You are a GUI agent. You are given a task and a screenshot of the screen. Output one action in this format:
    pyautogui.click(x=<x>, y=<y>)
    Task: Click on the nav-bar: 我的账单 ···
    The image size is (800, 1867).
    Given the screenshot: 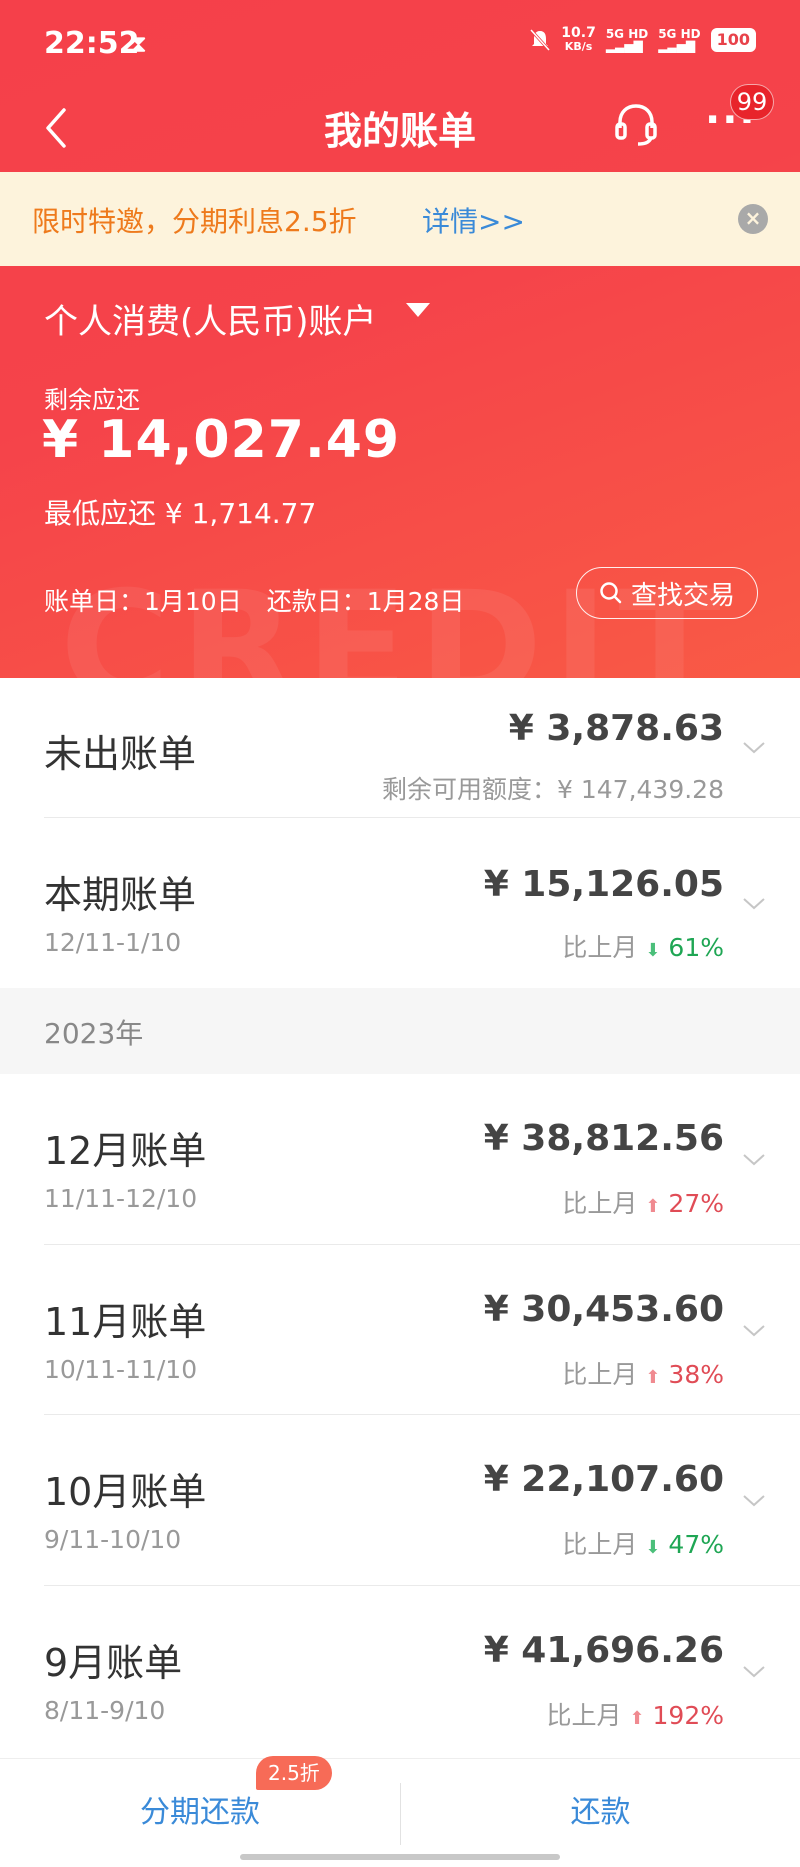 What is the action you would take?
    pyautogui.click(x=400, y=130)
    